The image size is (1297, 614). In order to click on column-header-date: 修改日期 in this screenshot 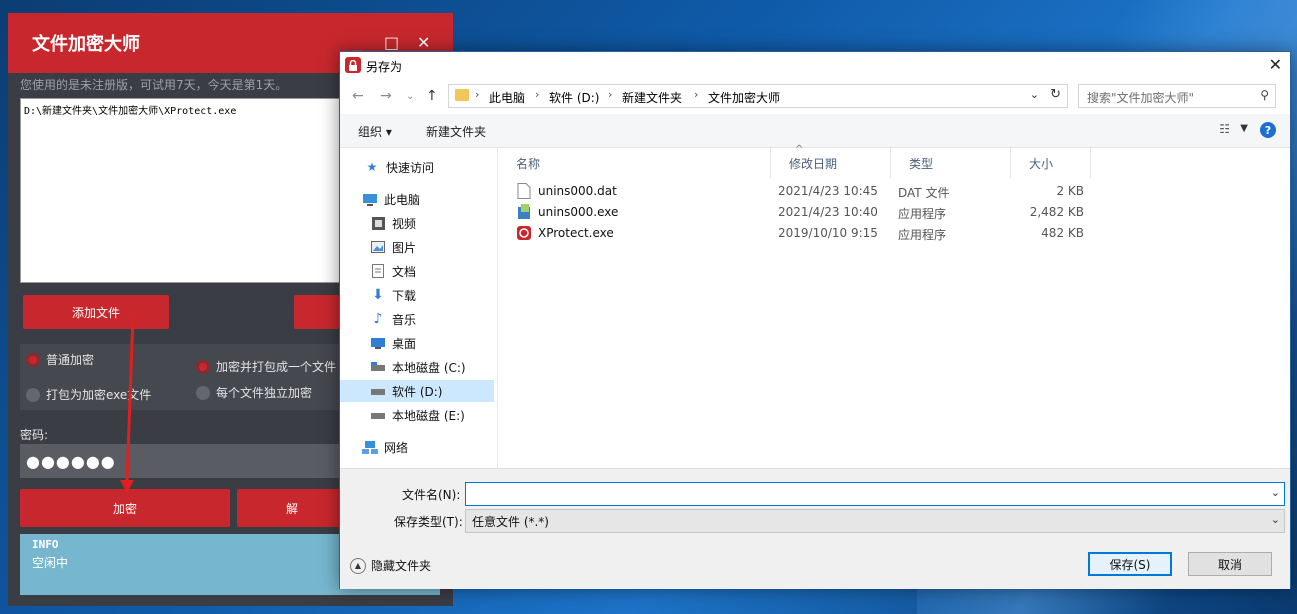, I will do `click(831, 163)`.